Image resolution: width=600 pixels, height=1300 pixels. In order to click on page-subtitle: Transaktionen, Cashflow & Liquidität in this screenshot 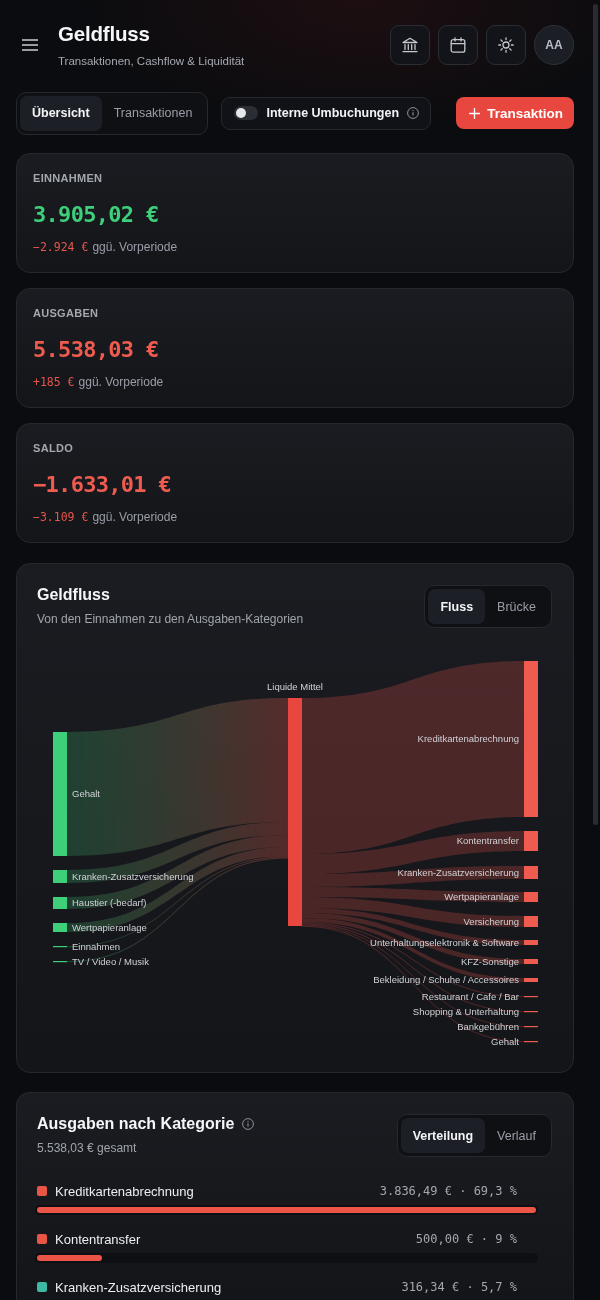, I will do `click(151, 61)`.